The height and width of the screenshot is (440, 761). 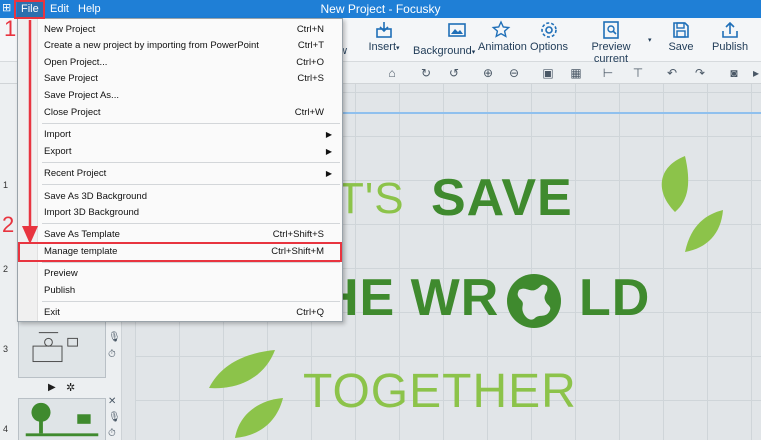 I want to click on menu-new-project-label: New Project, so click(x=70, y=29).